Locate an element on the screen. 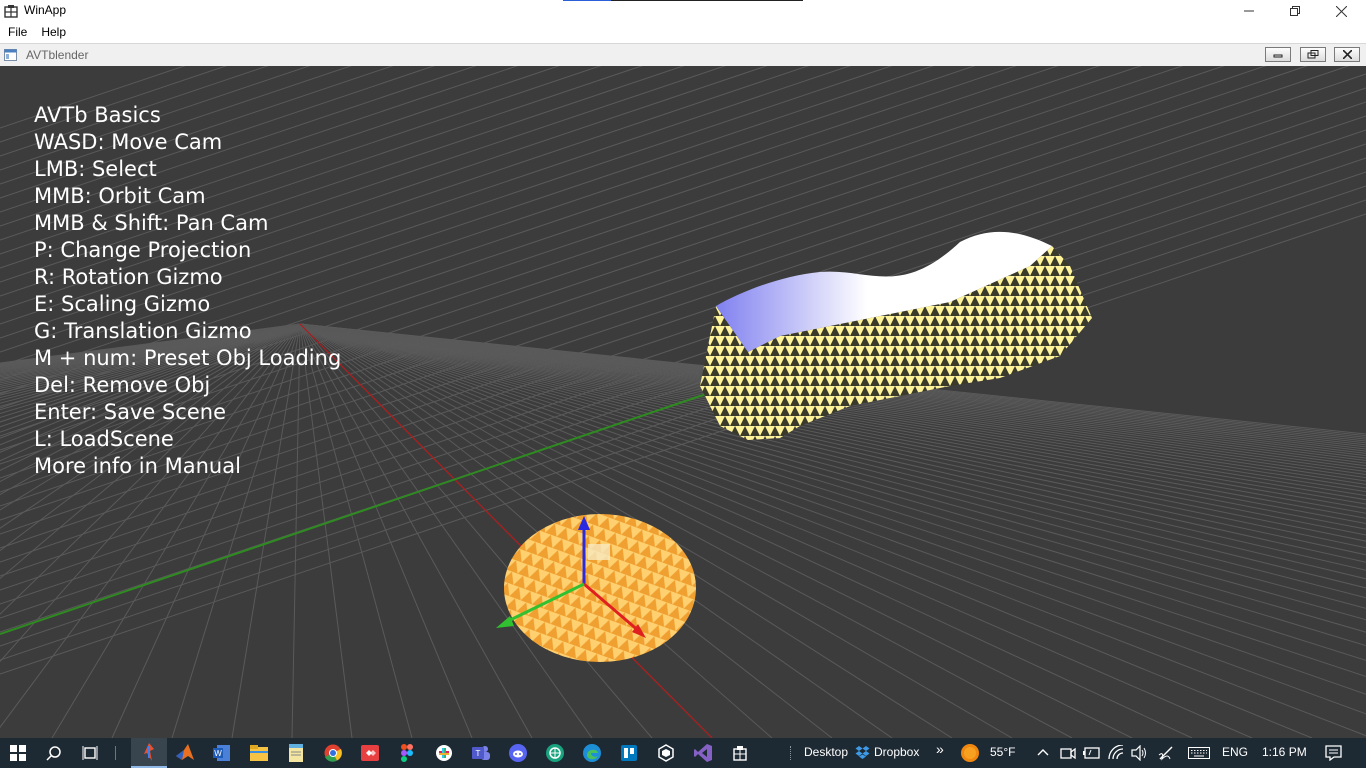 The height and width of the screenshot is (768, 1366). visual-studio-icon is located at coordinates (703, 753).